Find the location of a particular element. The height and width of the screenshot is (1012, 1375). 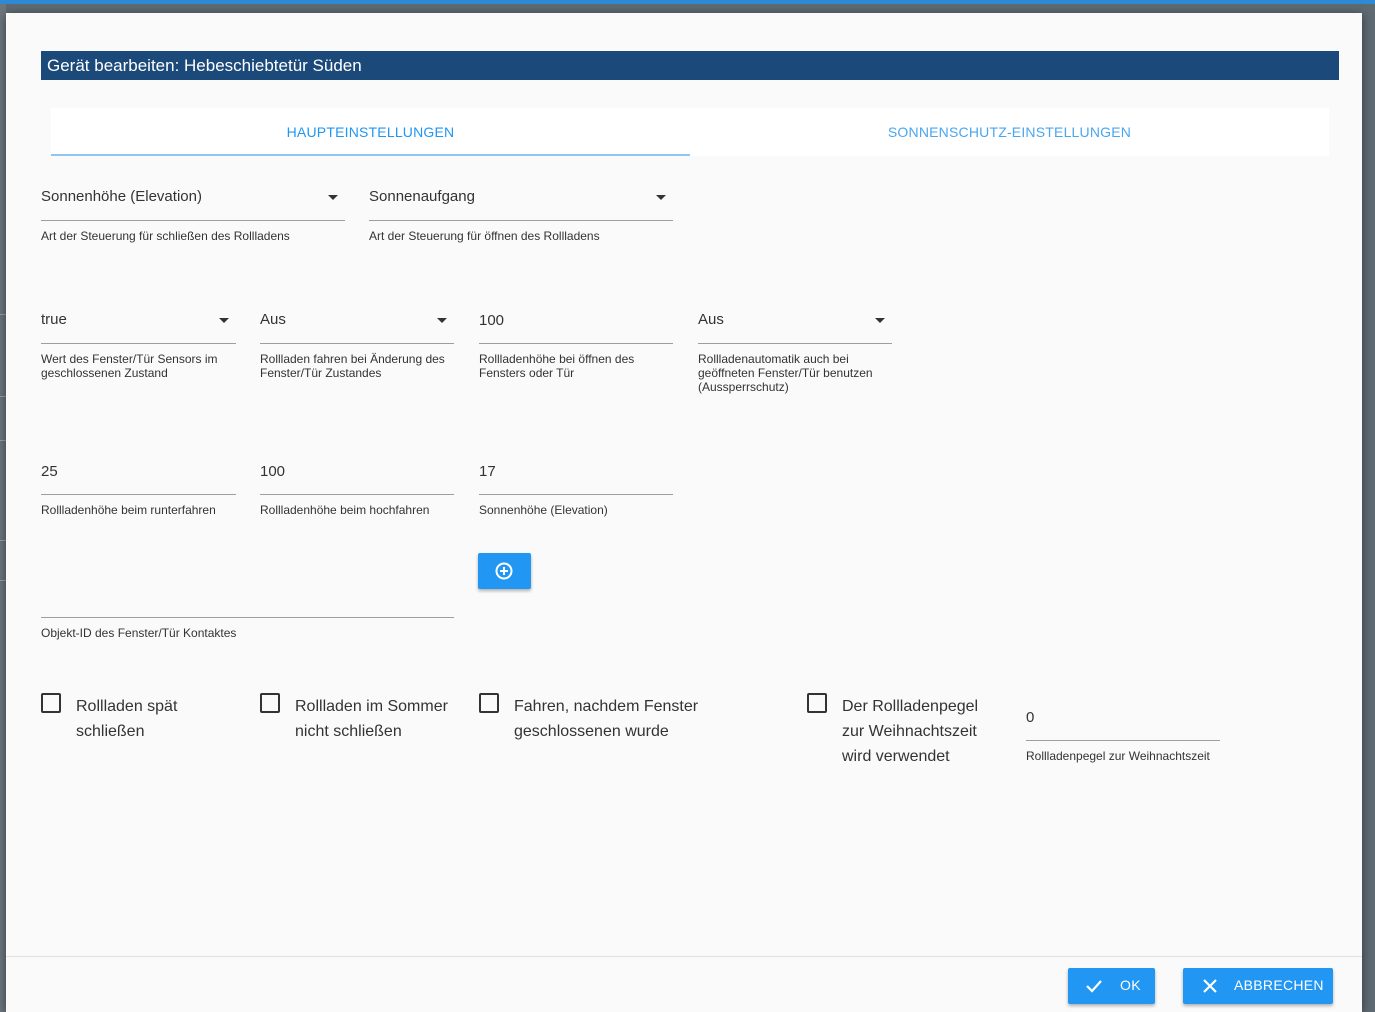

checkbox-label: Rollladen spät schließen is located at coordinates (127, 719).